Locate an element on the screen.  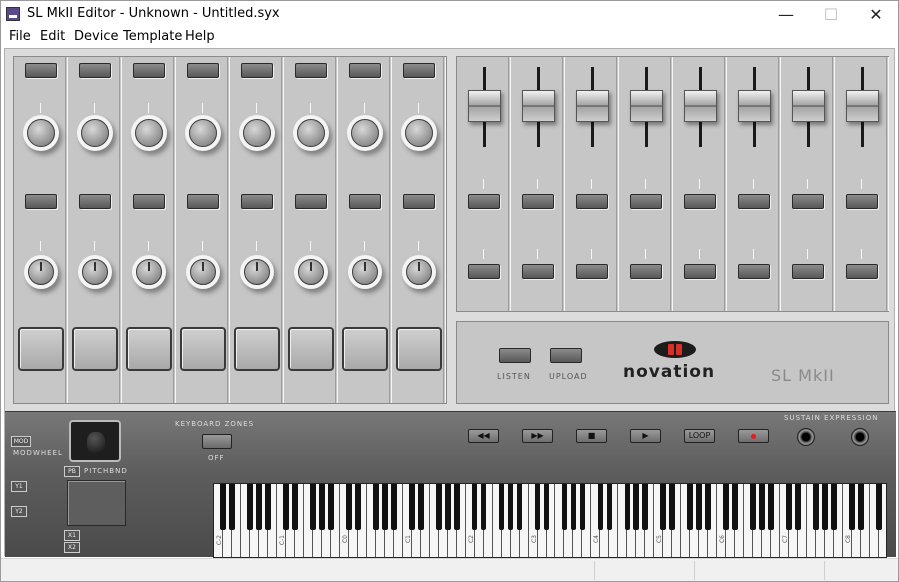
maximize-button: ☐ is located at coordinates (831, 14).